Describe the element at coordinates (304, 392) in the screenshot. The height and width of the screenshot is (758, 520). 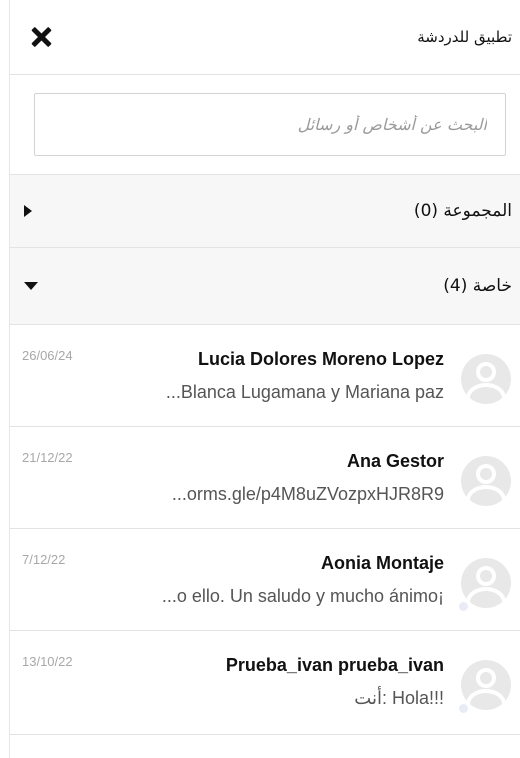
I see `chat-preview: ...Blanca Lugamana y Mariana paz` at that location.